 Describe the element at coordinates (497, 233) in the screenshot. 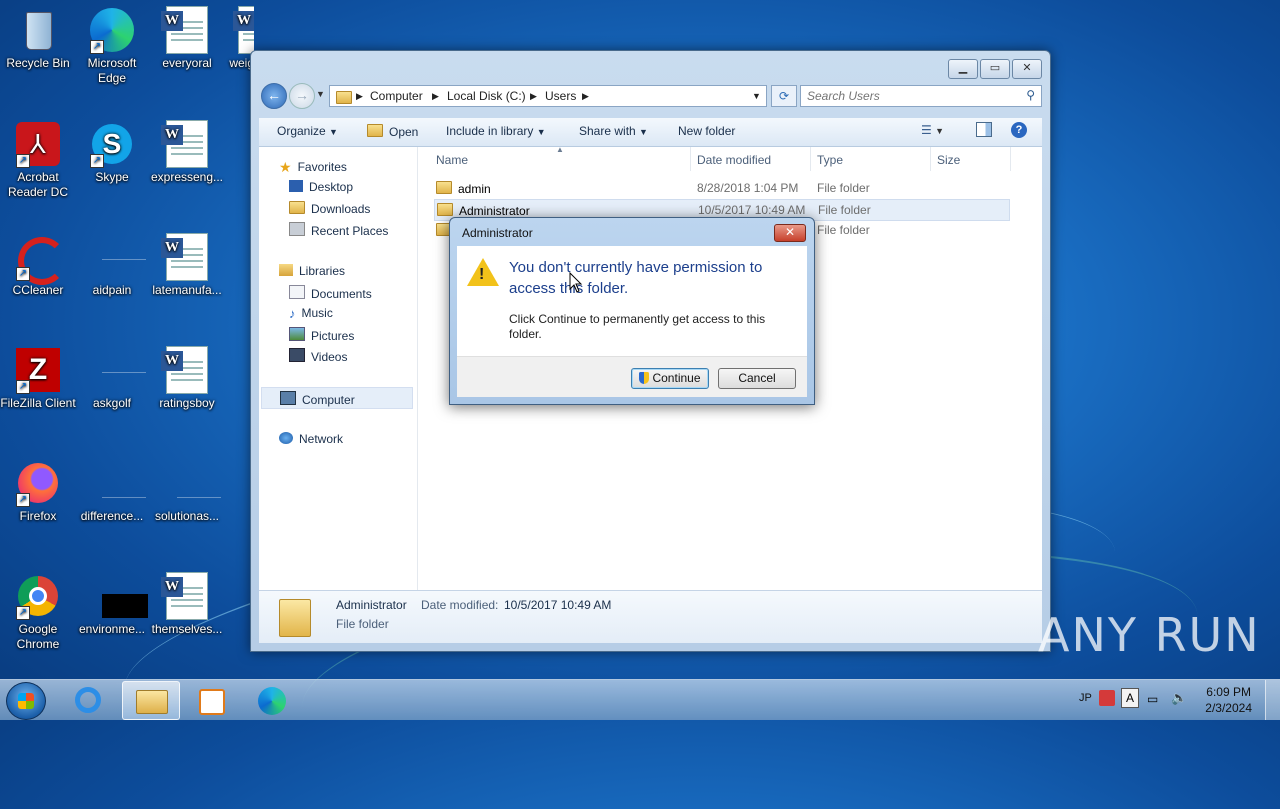

I see `dialog-title: Administrator` at that location.